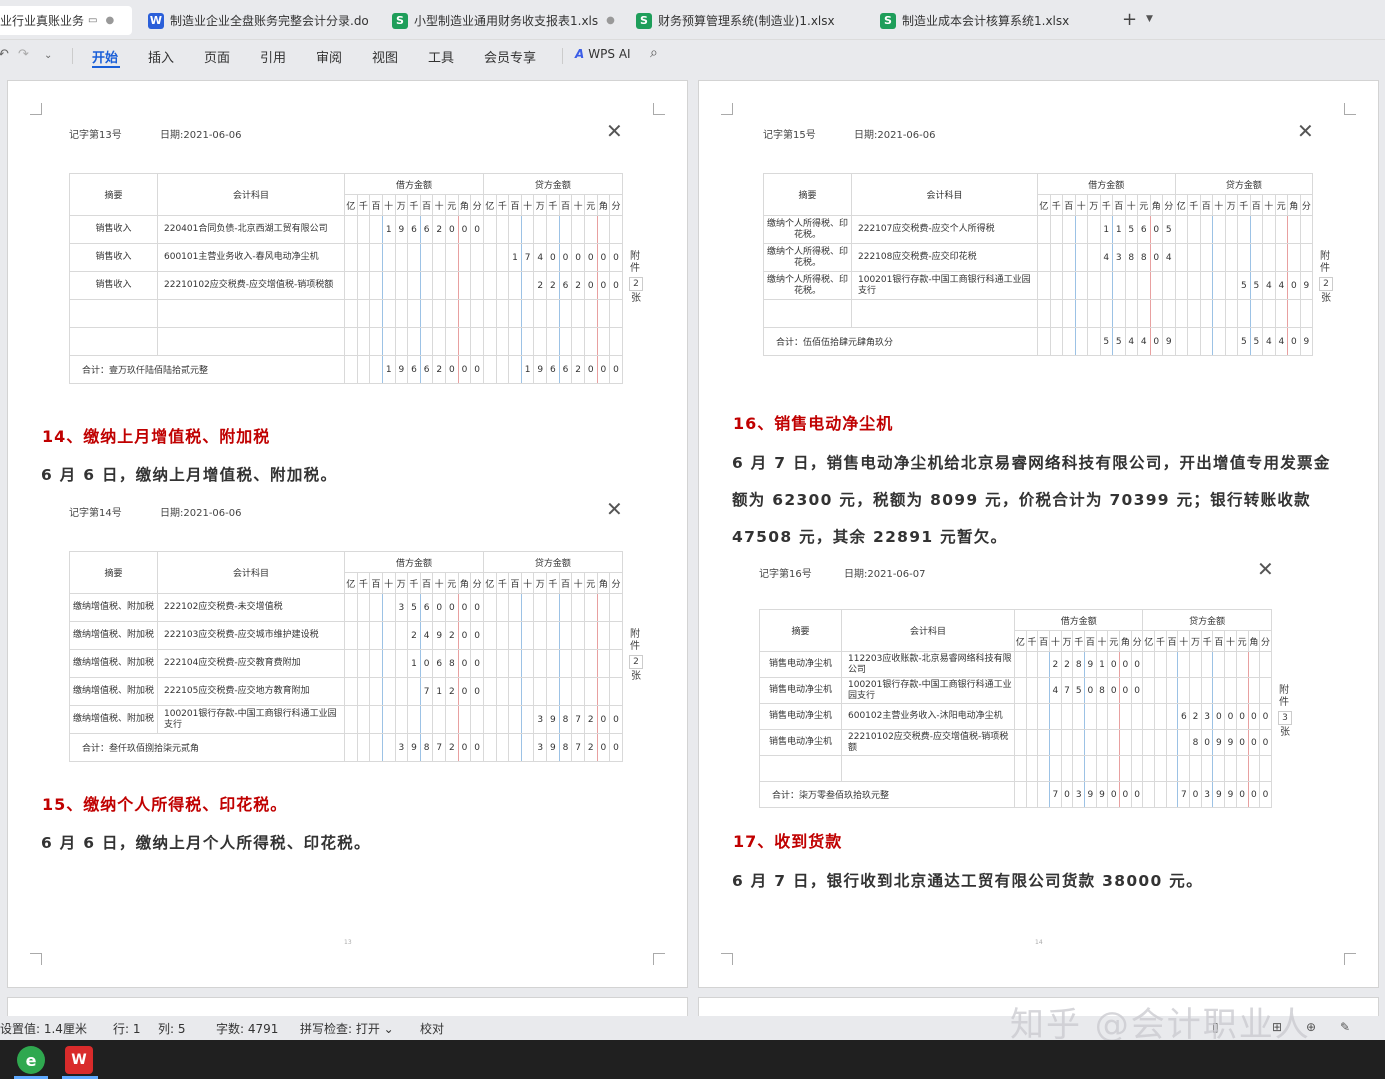 The image size is (1385, 1079). What do you see at coordinates (1131, 205) in the screenshot?
I see `unit-header: 十` at bounding box center [1131, 205].